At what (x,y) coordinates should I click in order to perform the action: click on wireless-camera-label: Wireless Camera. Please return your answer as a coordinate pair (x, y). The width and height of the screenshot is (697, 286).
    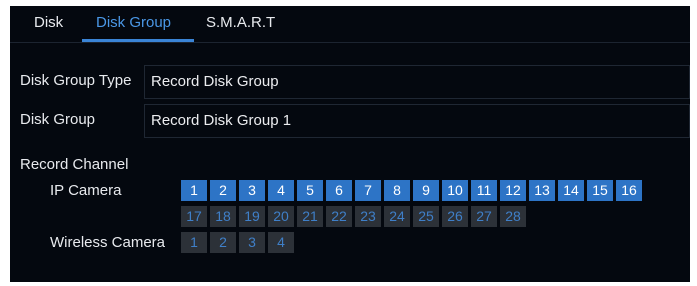
    Looking at the image, I should click on (108, 242).